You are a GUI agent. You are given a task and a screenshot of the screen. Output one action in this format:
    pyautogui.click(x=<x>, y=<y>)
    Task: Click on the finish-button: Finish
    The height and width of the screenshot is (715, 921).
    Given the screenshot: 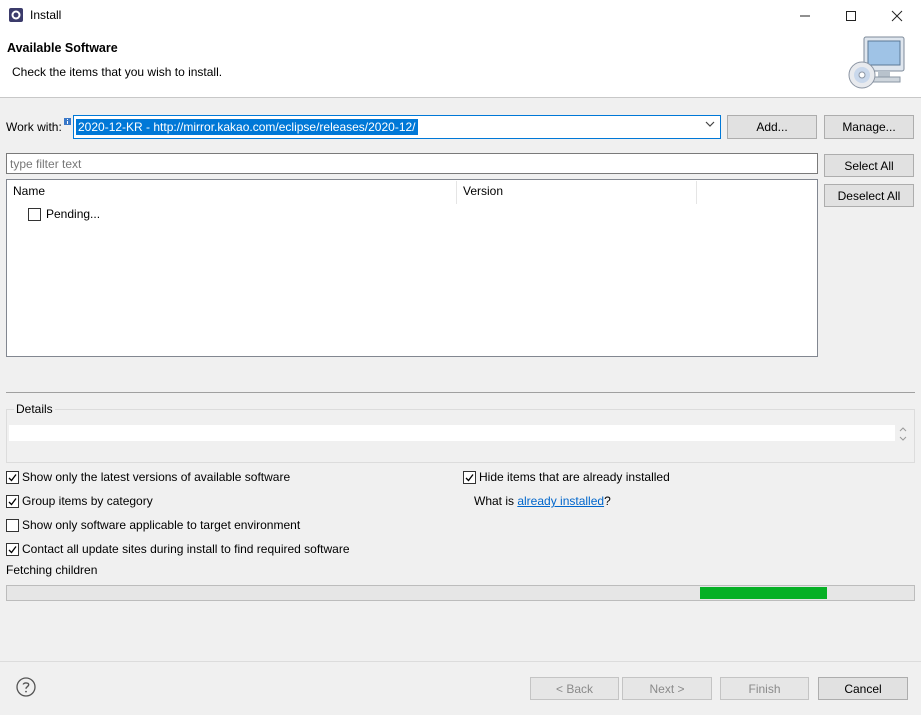 What is the action you would take?
    pyautogui.click(x=764, y=688)
    